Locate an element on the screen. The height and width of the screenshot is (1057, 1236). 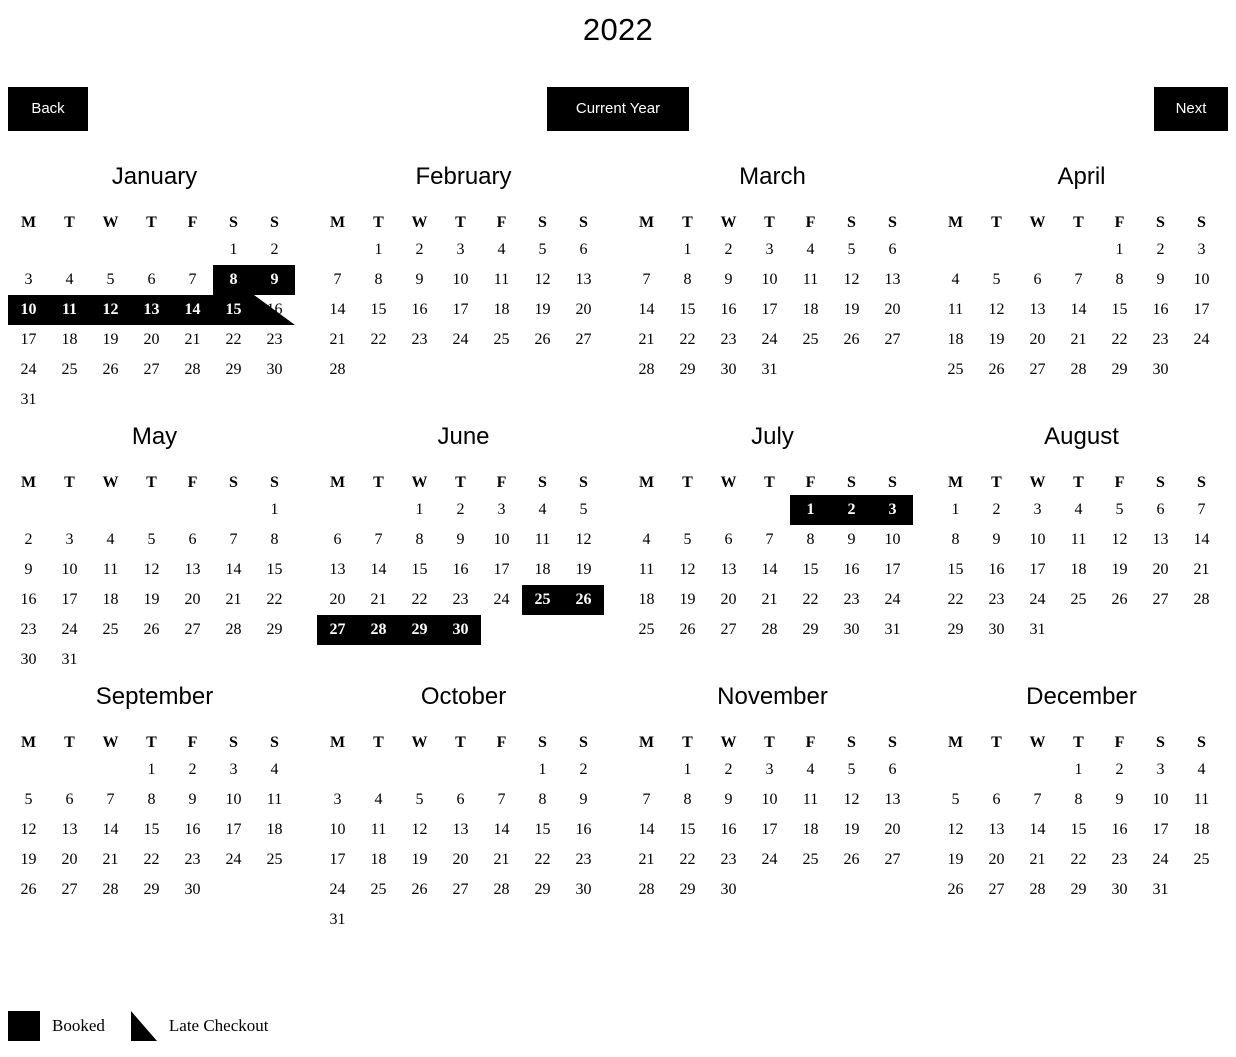
day-cell-booked: 2 is located at coordinates (851, 510).